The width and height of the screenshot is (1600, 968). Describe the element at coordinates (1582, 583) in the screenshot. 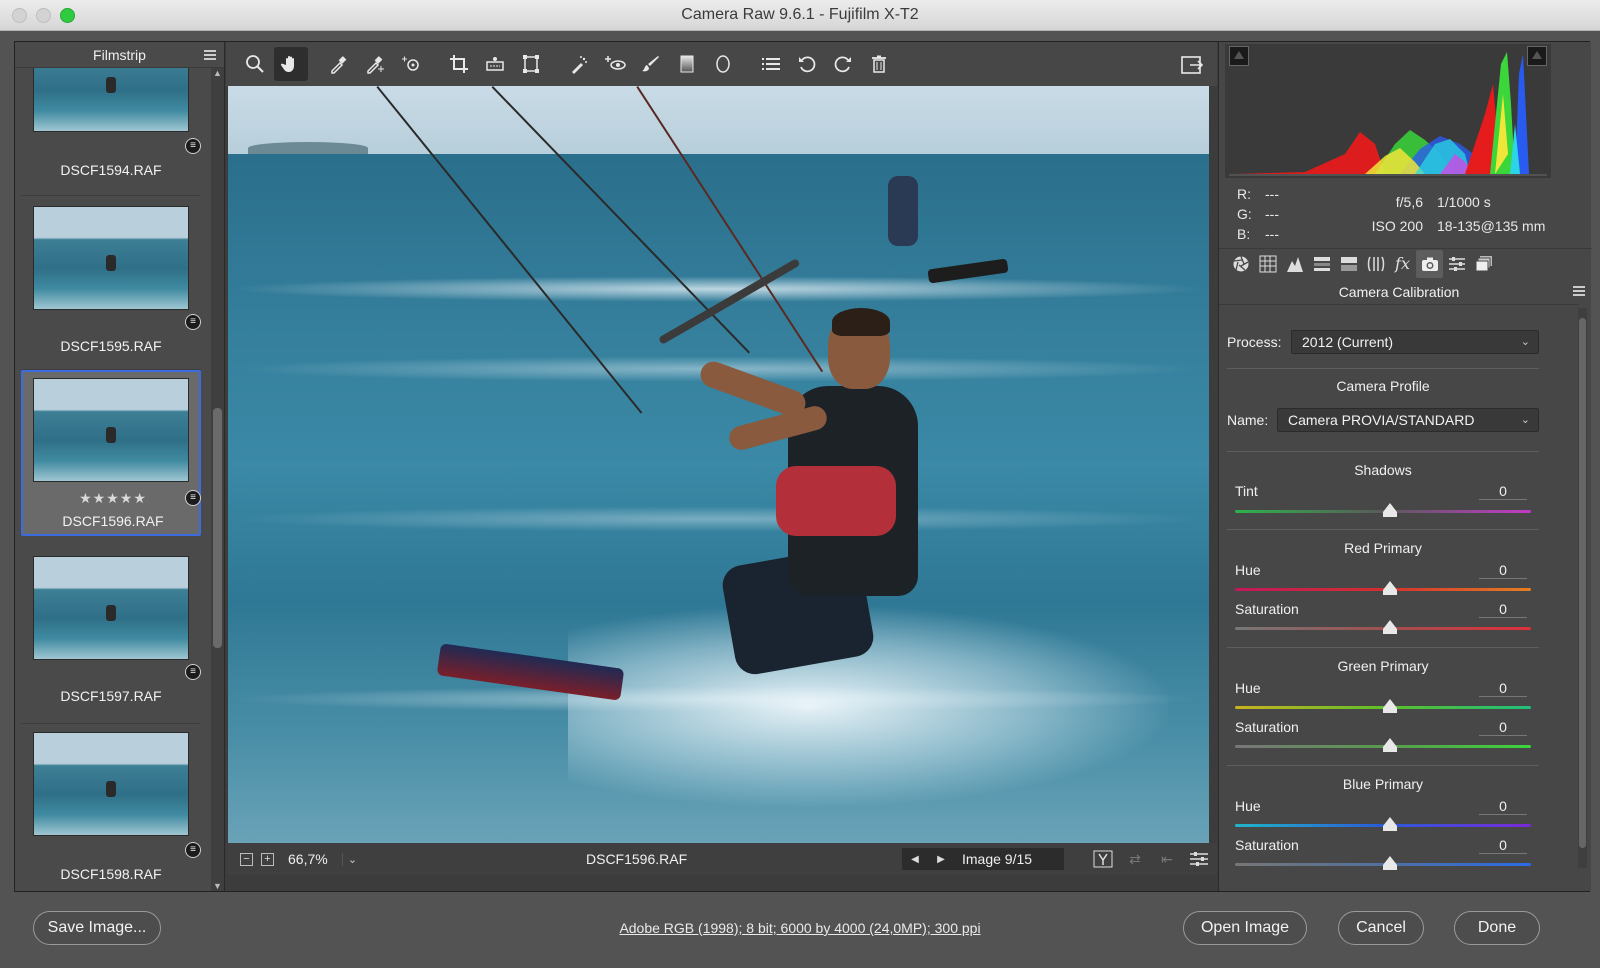

I see `panel-scroll-thumb` at that location.